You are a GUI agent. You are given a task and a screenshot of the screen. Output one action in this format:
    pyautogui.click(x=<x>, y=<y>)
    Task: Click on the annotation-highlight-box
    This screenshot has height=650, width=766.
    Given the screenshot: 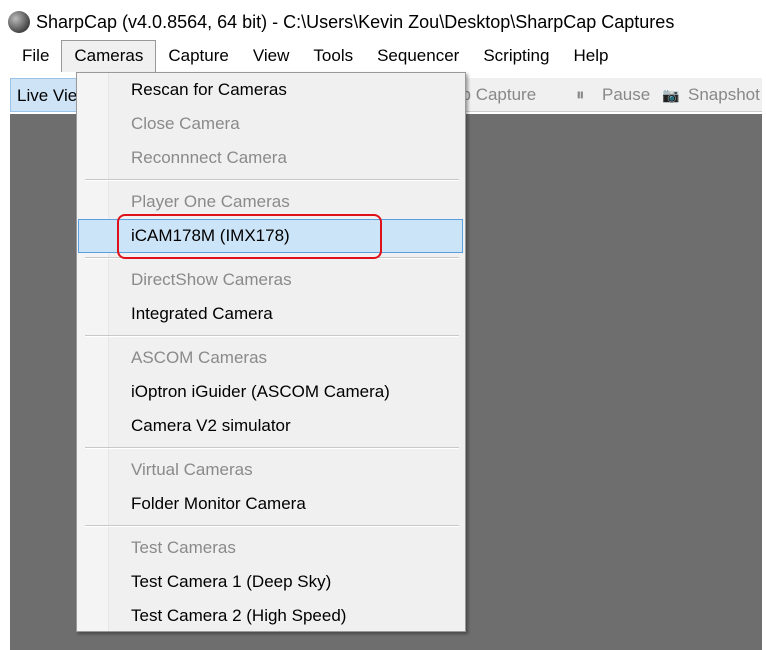 What is the action you would take?
    pyautogui.click(x=249, y=236)
    